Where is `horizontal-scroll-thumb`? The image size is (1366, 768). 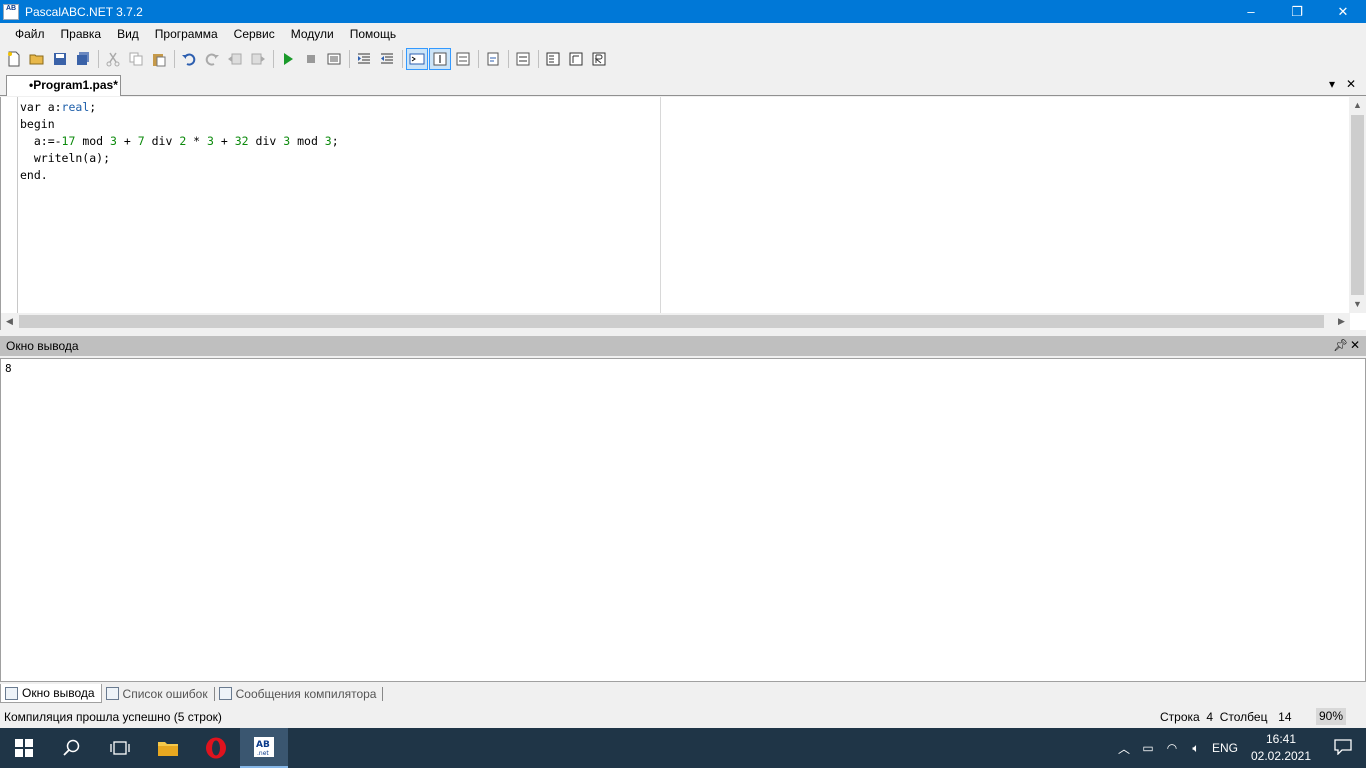
horizontal-scroll-thumb is located at coordinates (671, 321).